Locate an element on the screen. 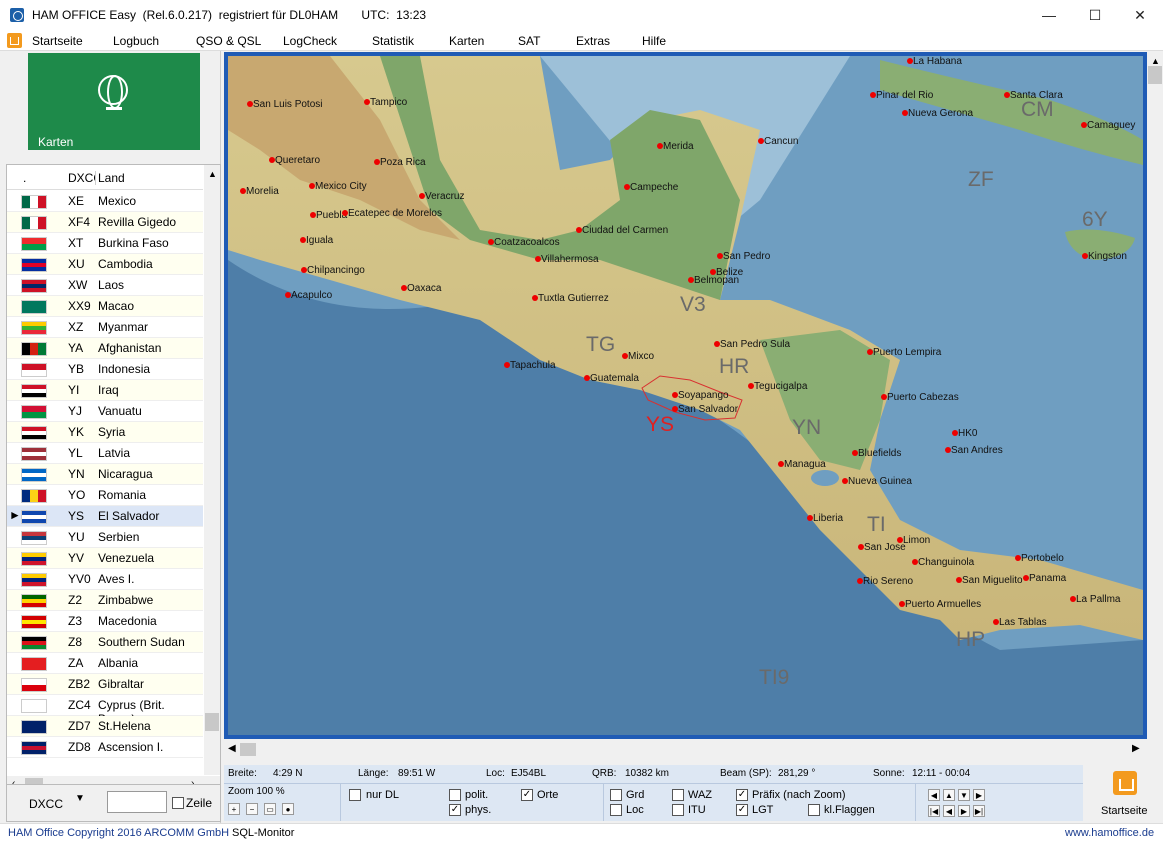 Image resolution: width=1163 pixels, height=843 pixels. map-scroll-right-icon: ▶ is located at coordinates (1136, 748).